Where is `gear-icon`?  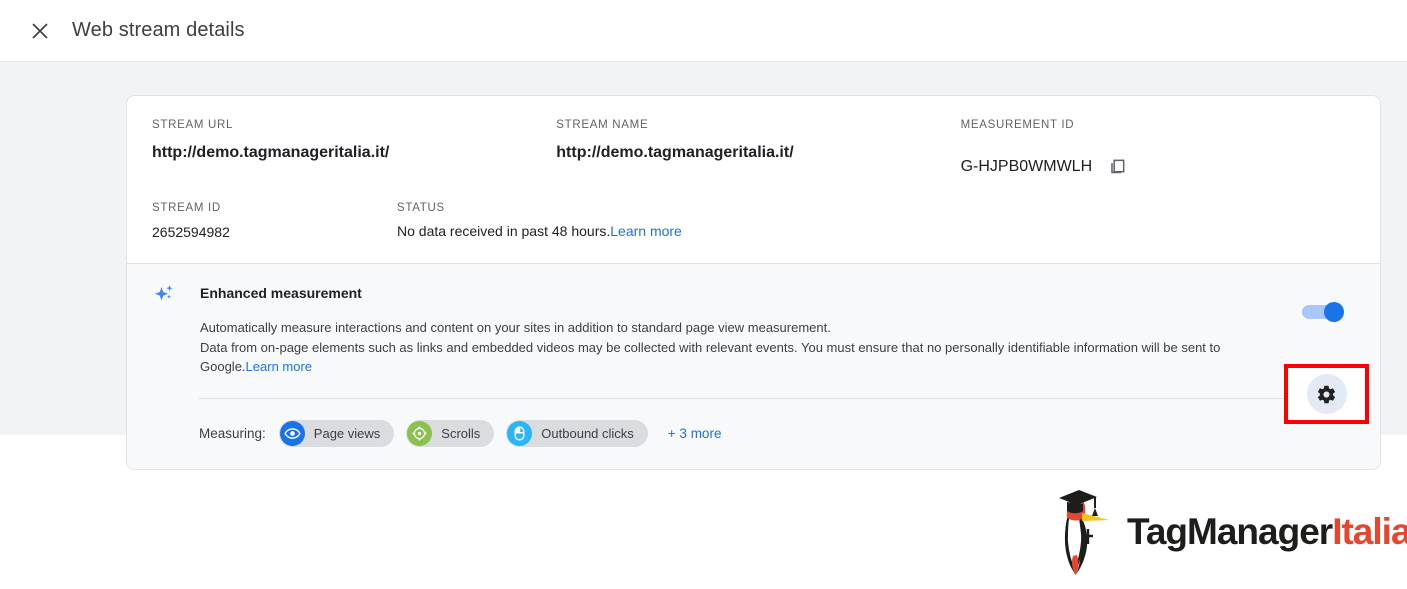
gear-icon is located at coordinates (1326, 394).